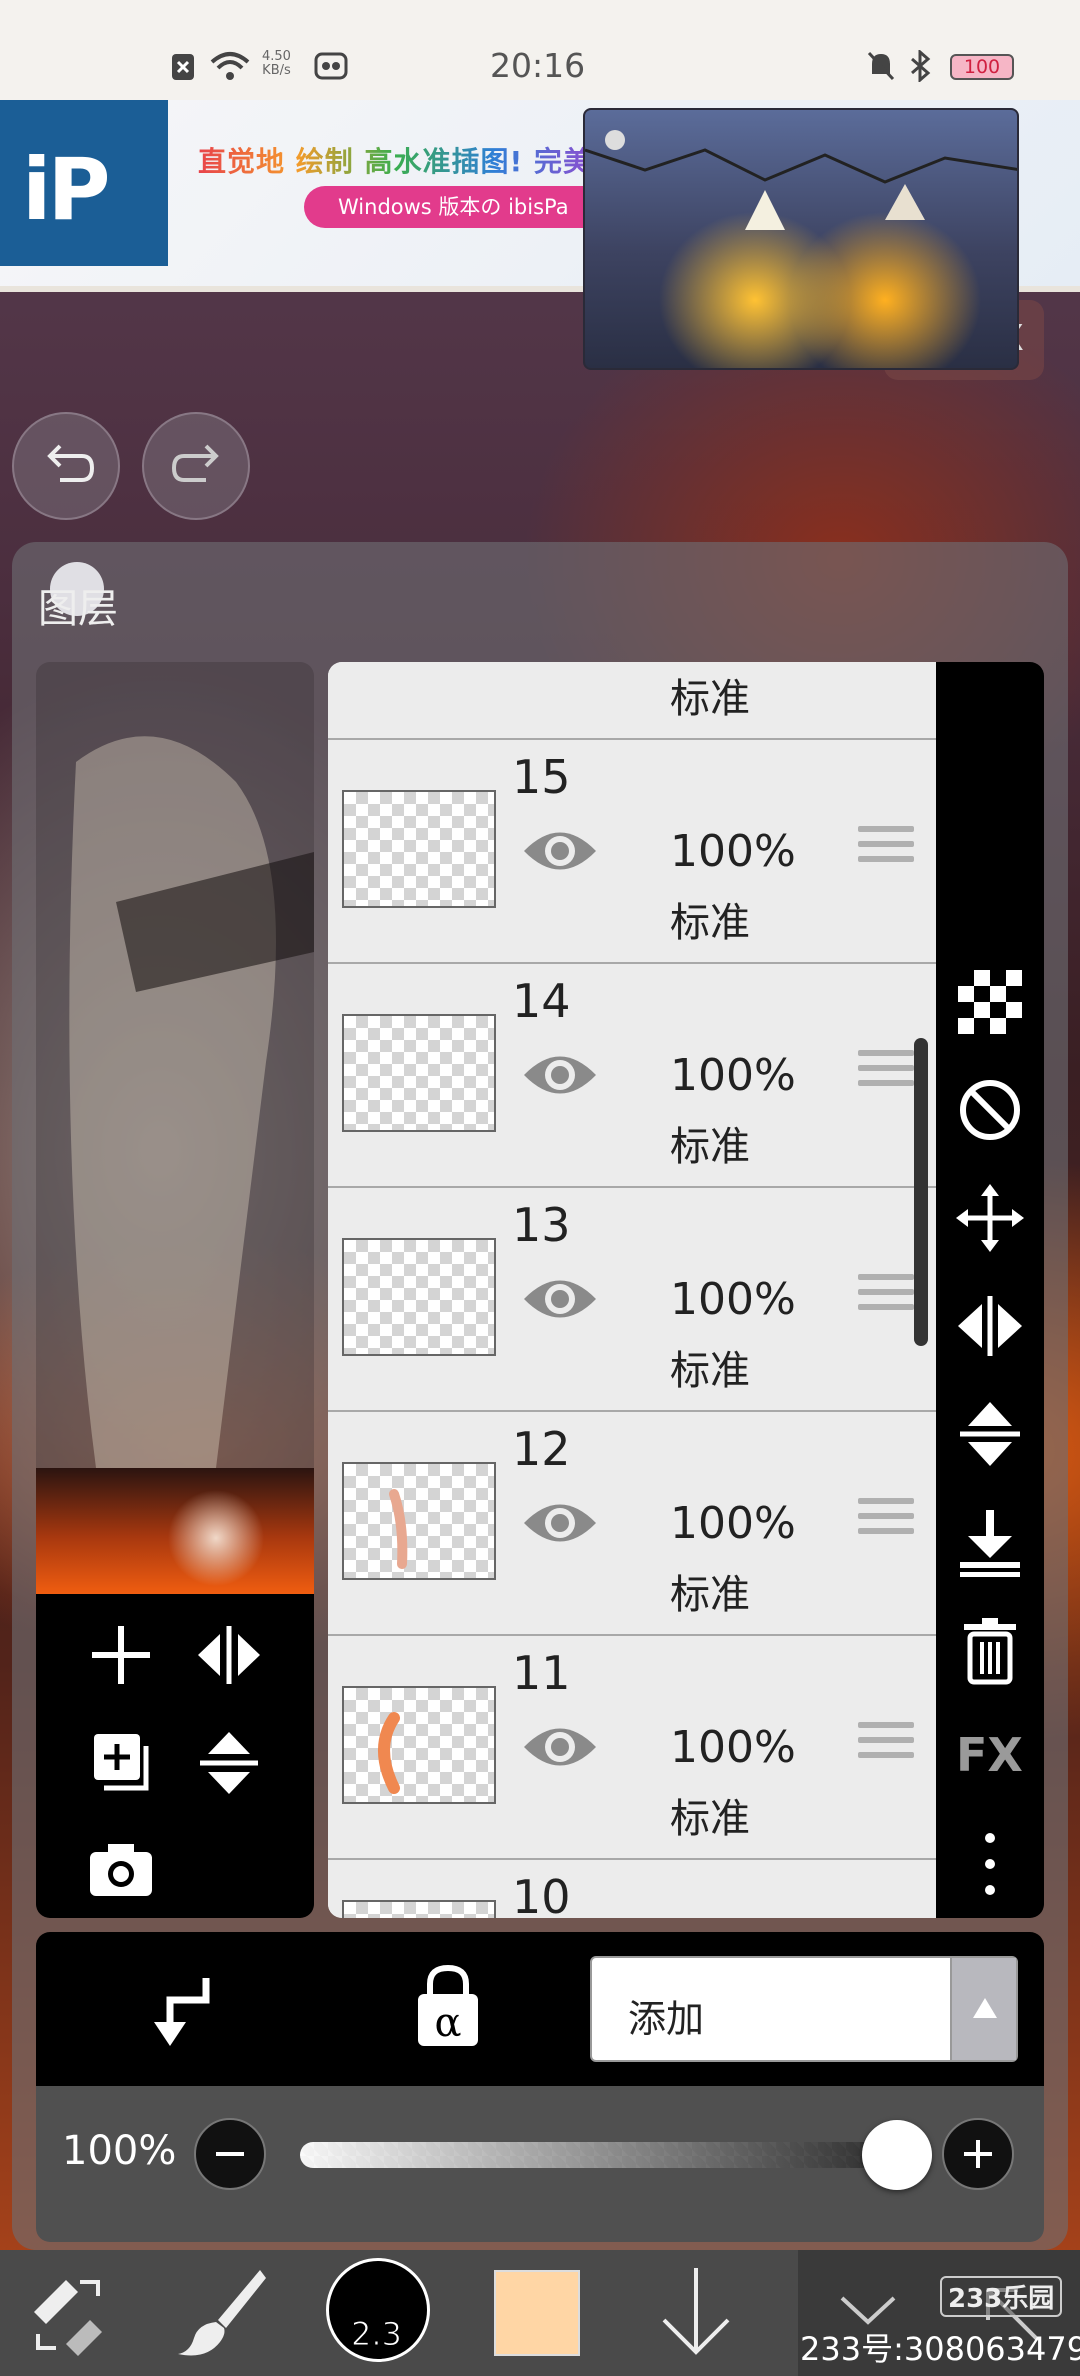  What do you see at coordinates (119, 2151) in the screenshot?
I see `opacity-value: 100%` at bounding box center [119, 2151].